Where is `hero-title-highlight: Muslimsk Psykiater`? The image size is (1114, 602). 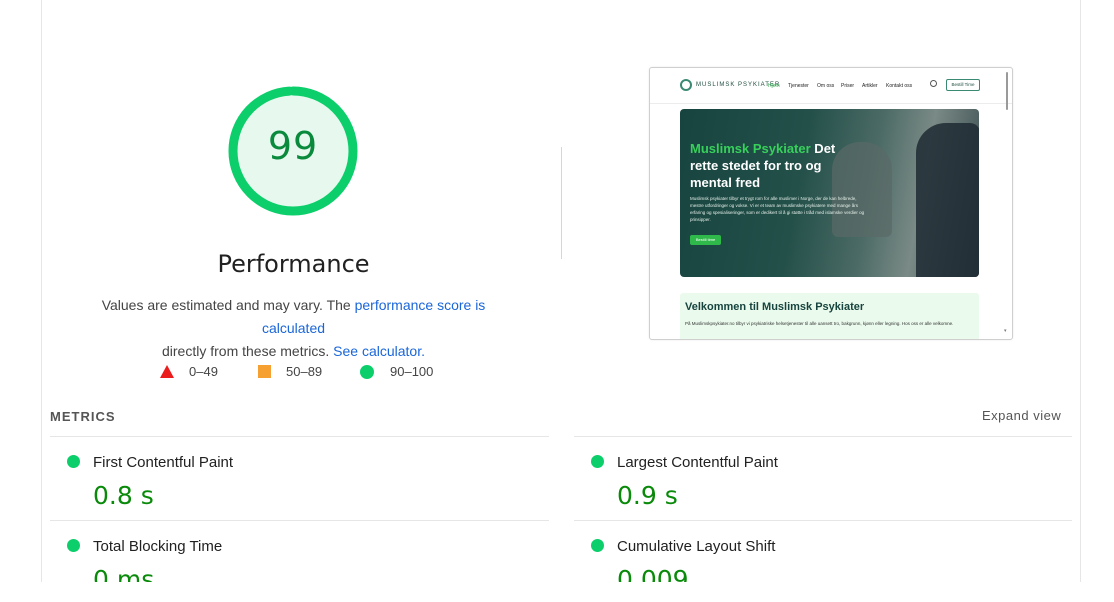
hero-title-highlight: Muslimsk Psykiater is located at coordinates (750, 148).